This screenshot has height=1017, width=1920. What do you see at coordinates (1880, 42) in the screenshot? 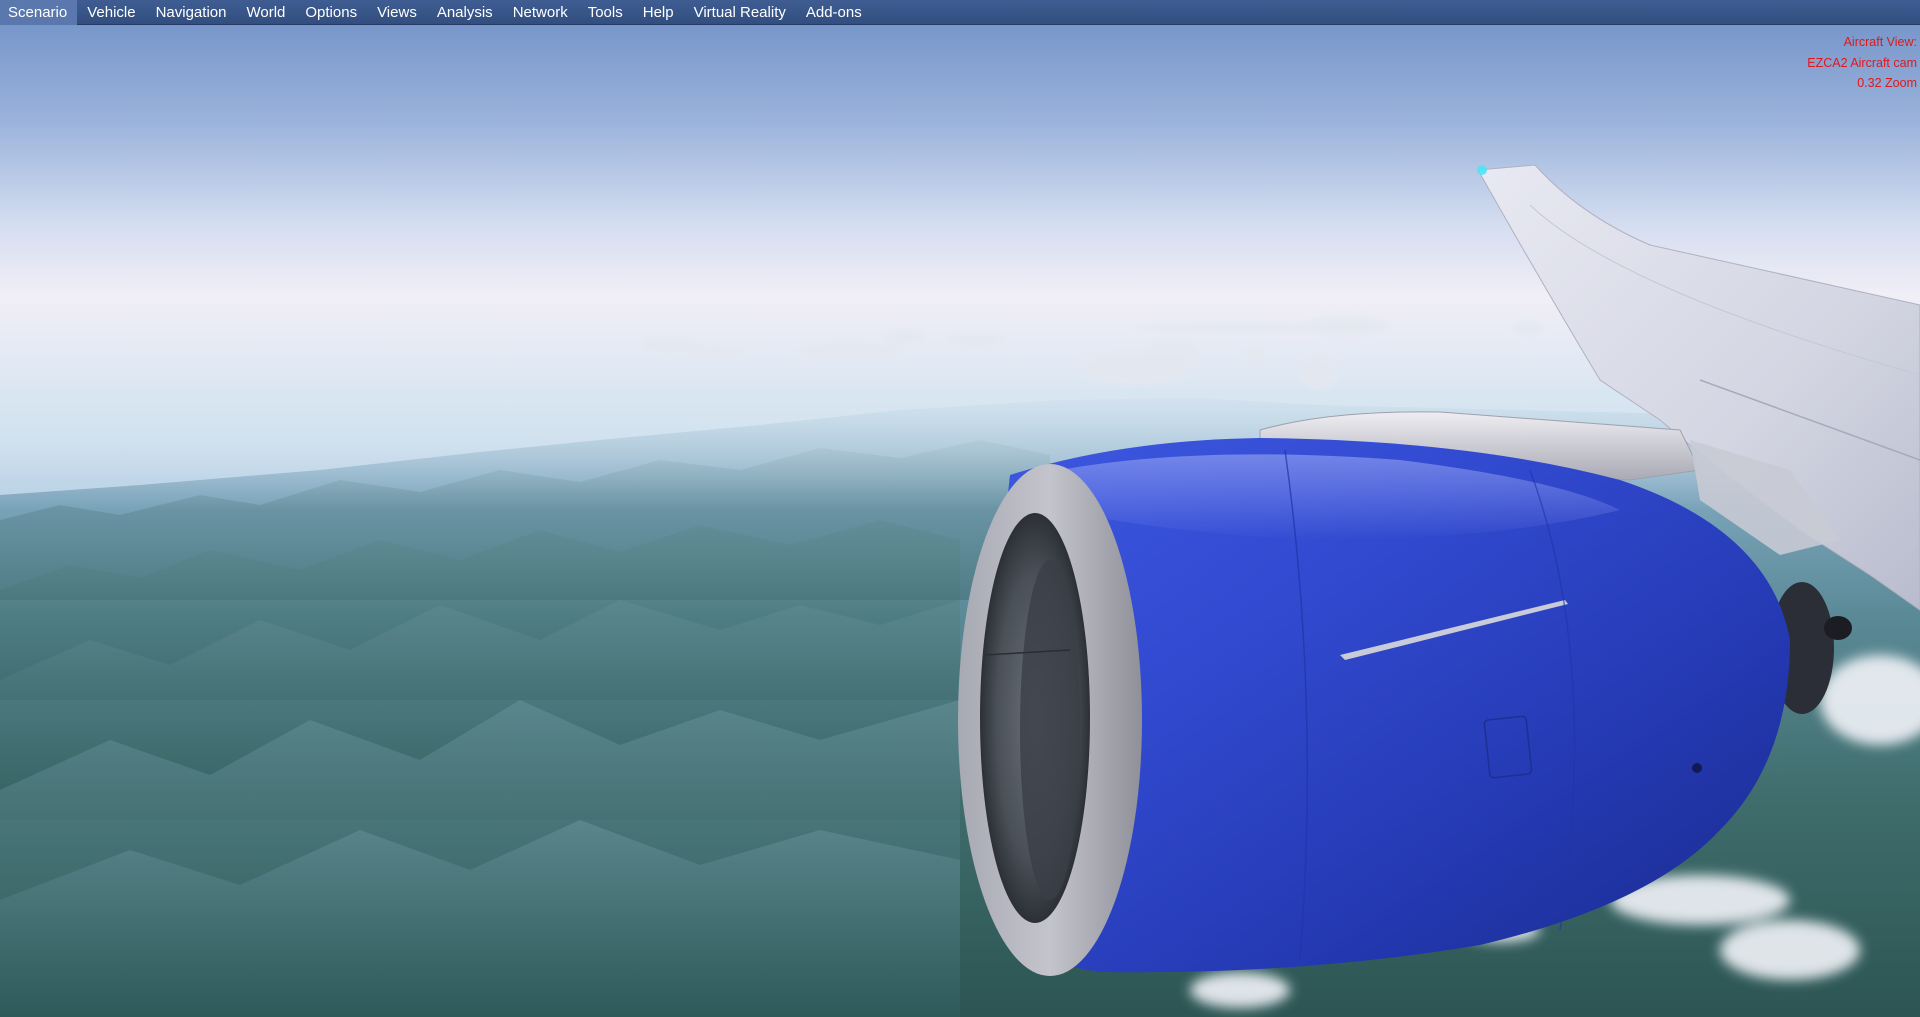
I see `aircraft-view-label: Aircraft View:` at bounding box center [1880, 42].